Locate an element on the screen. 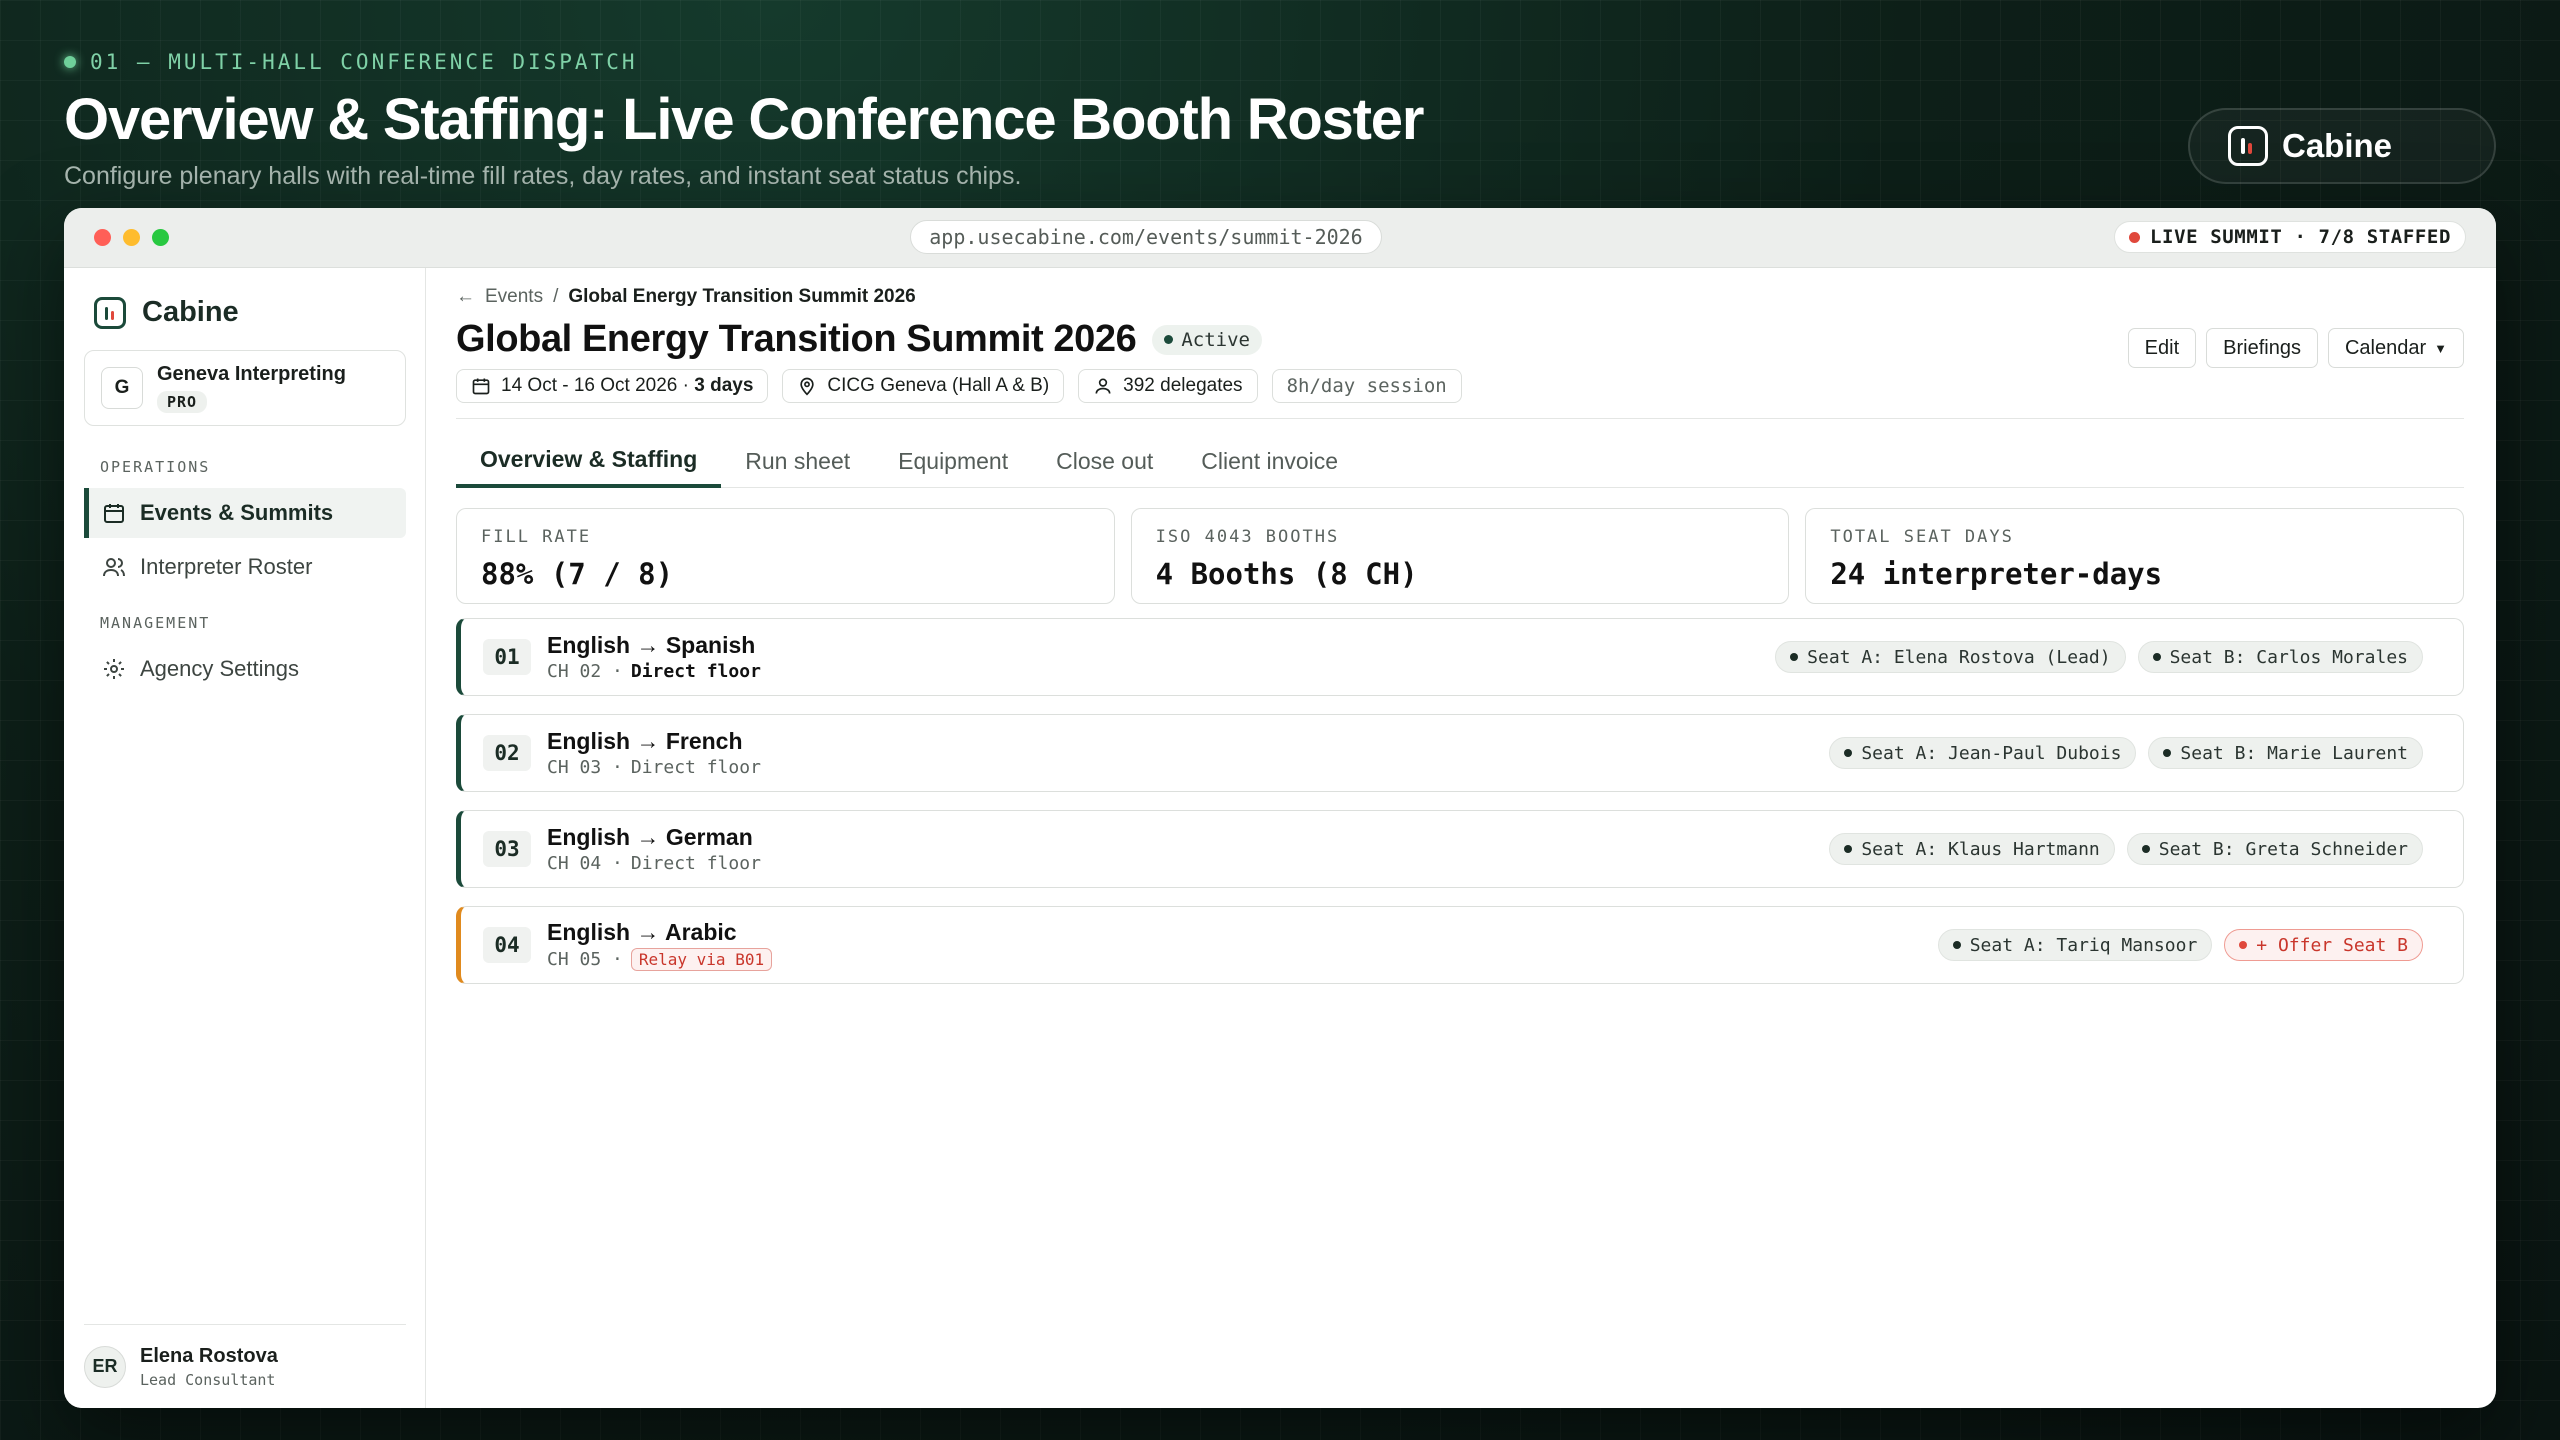 This screenshot has width=2560, height=1440. booth-channel-info: CH 05 · Relay via B01 is located at coordinates (660, 959).